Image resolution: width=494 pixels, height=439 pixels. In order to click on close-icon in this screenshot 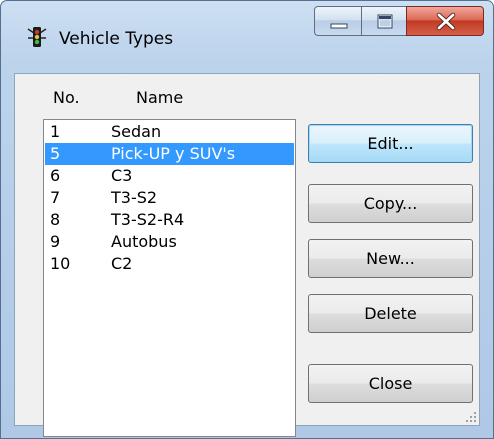, I will do `click(446, 21)`.